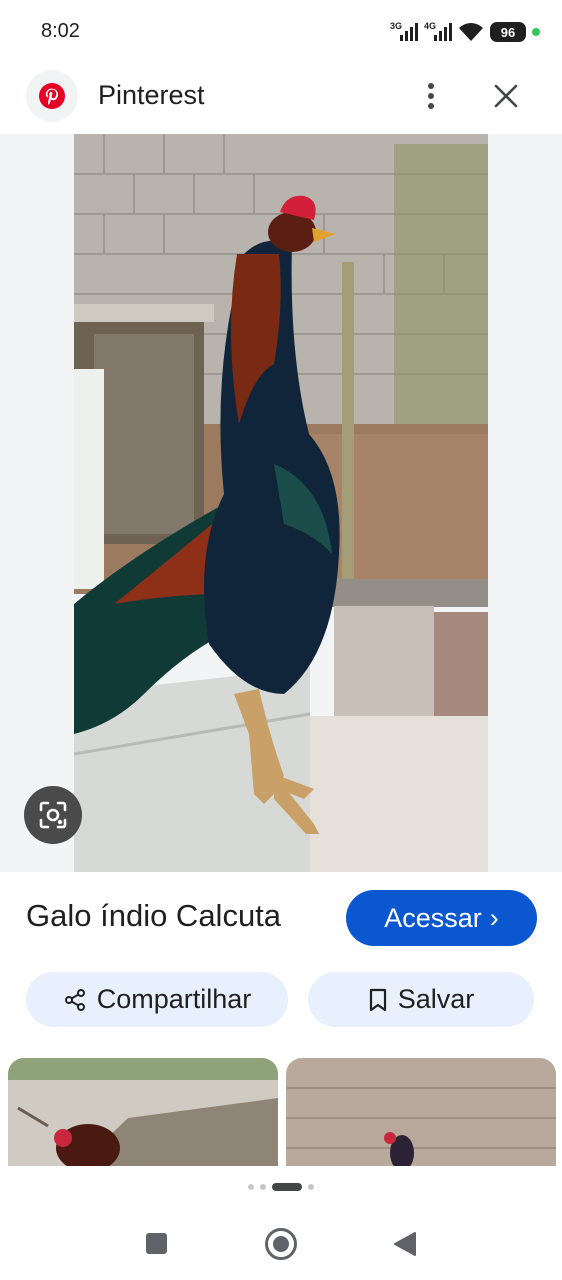 Image resolution: width=562 pixels, height=1280 pixels. I want to click on pinterest-logo-icon, so click(52, 96).